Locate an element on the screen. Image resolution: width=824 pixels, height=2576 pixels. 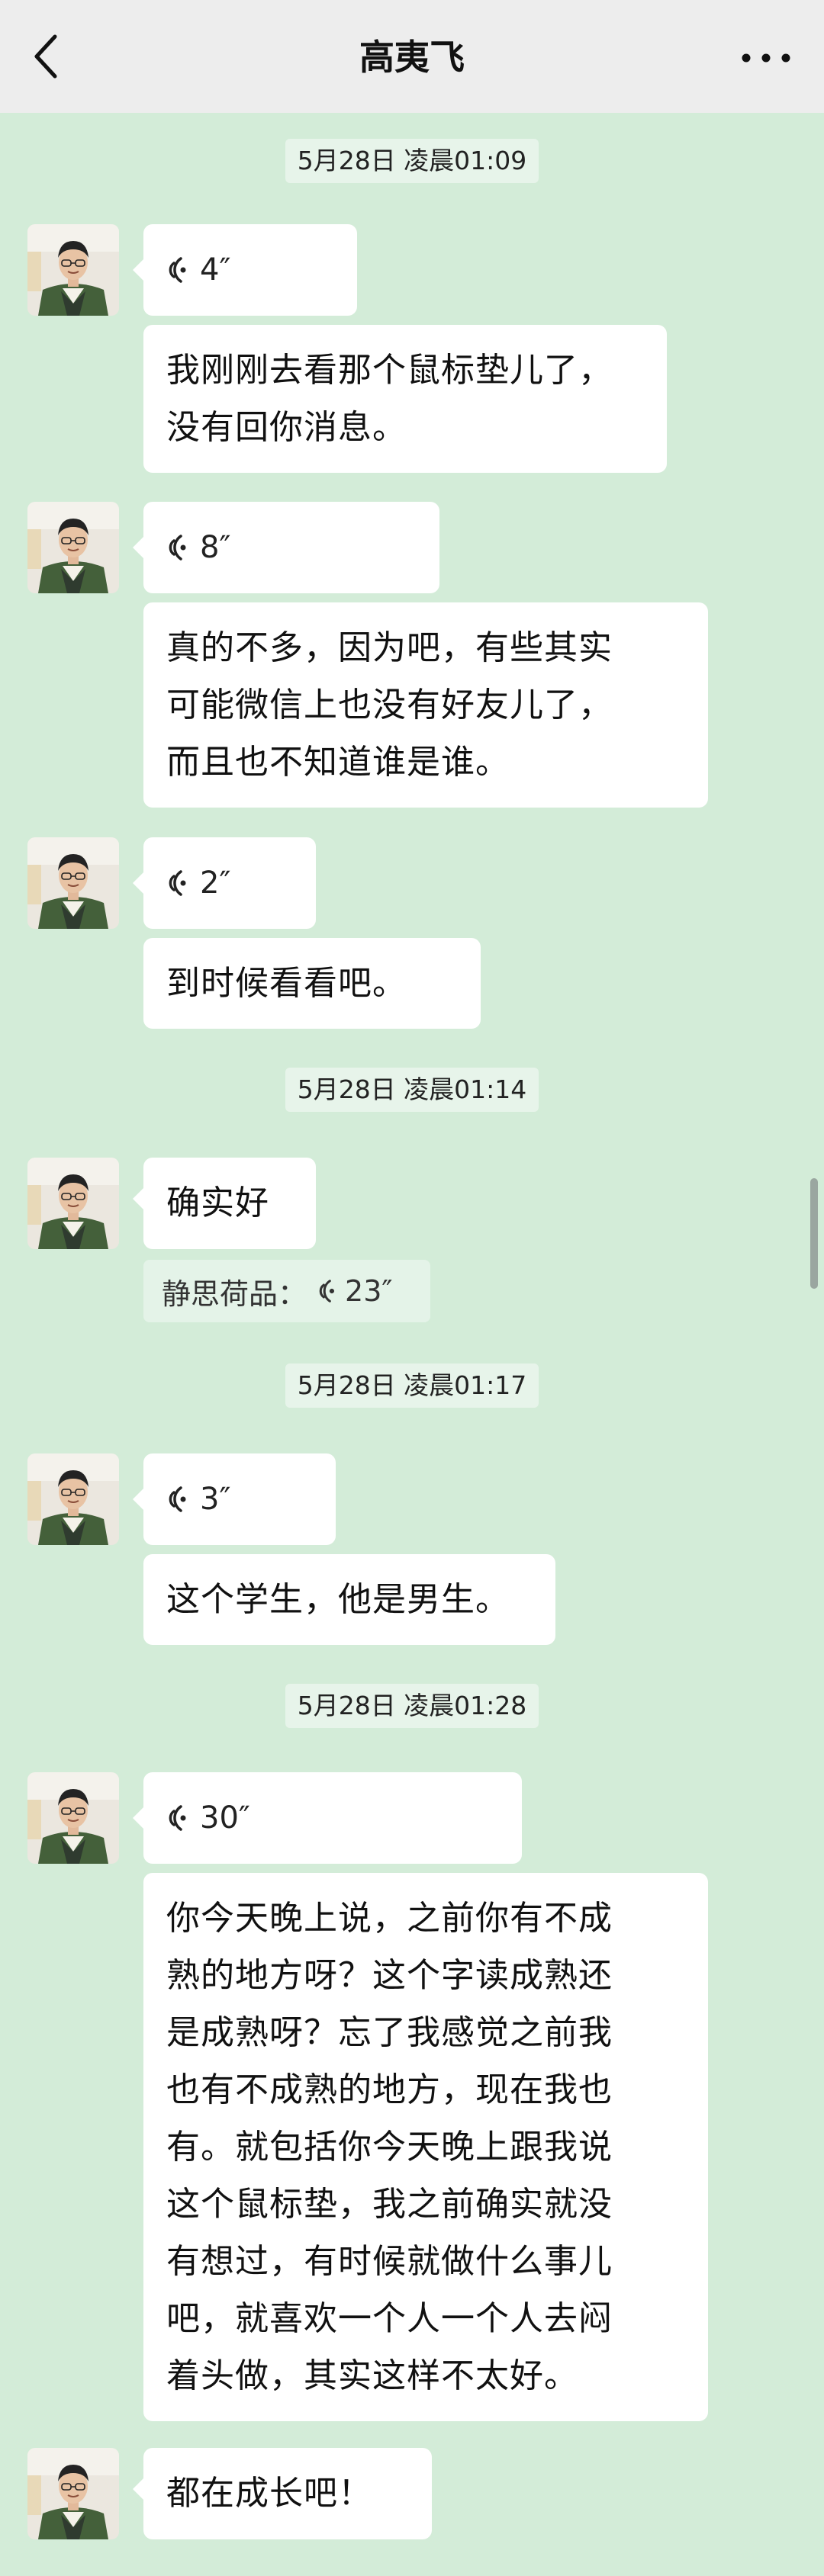
top-bar: 高夷飞 is located at coordinates (412, 57).